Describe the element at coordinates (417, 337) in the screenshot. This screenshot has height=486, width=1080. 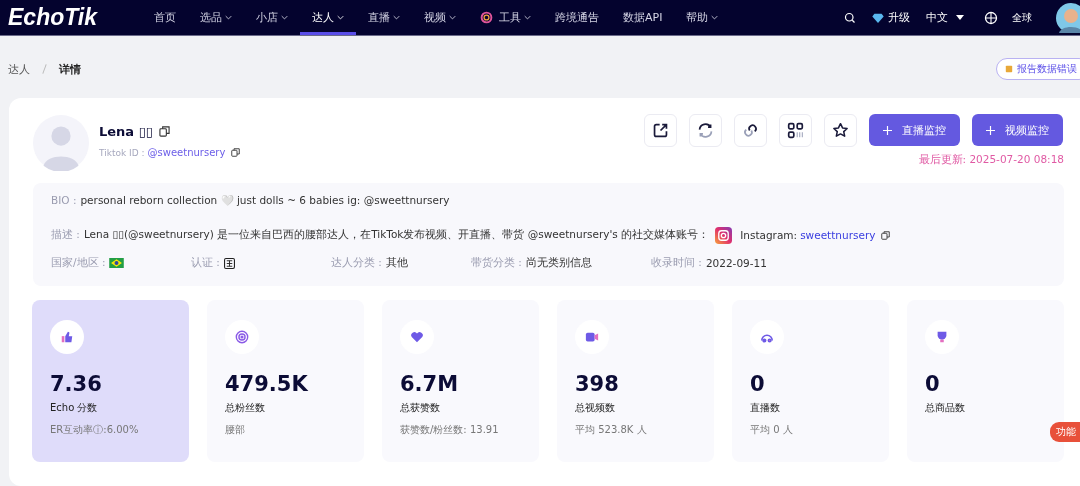
I see `heart-icon` at that location.